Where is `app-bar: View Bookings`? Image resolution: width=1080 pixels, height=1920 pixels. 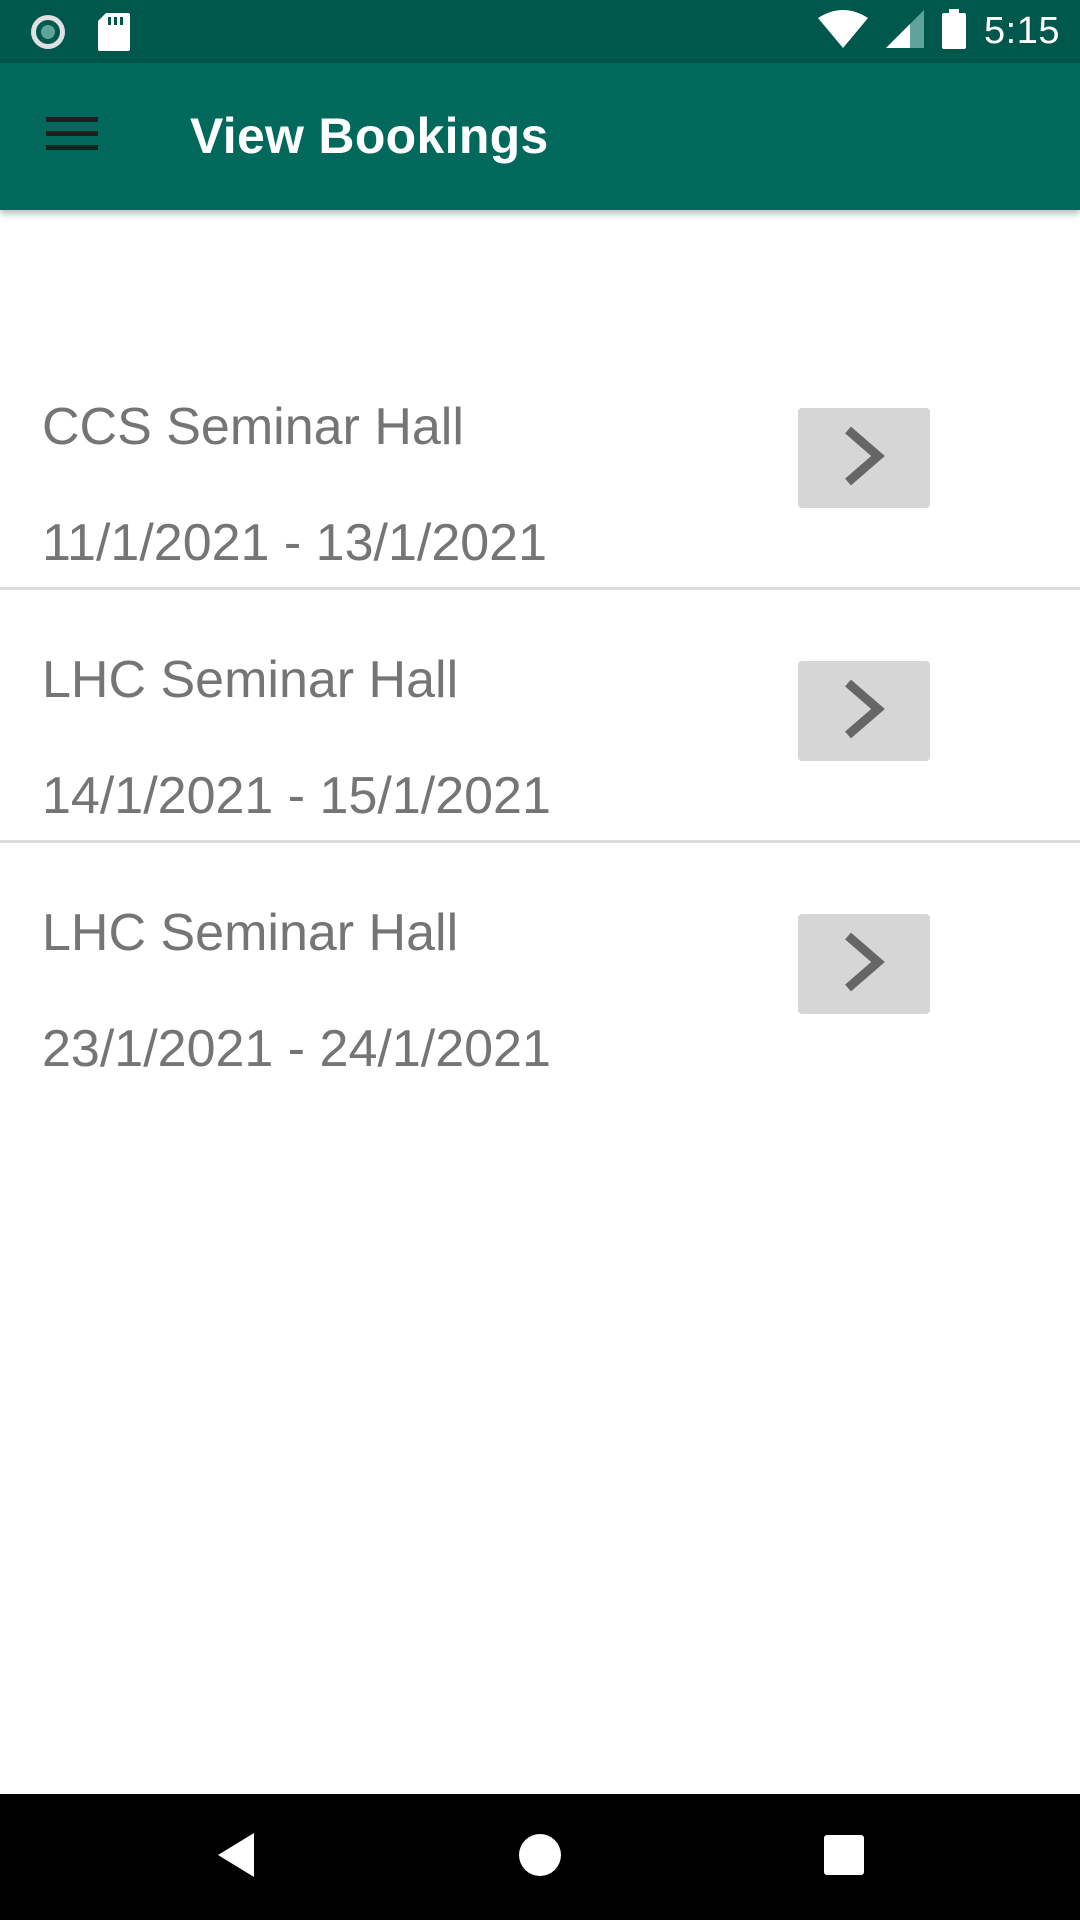
app-bar: View Bookings is located at coordinates (540, 136).